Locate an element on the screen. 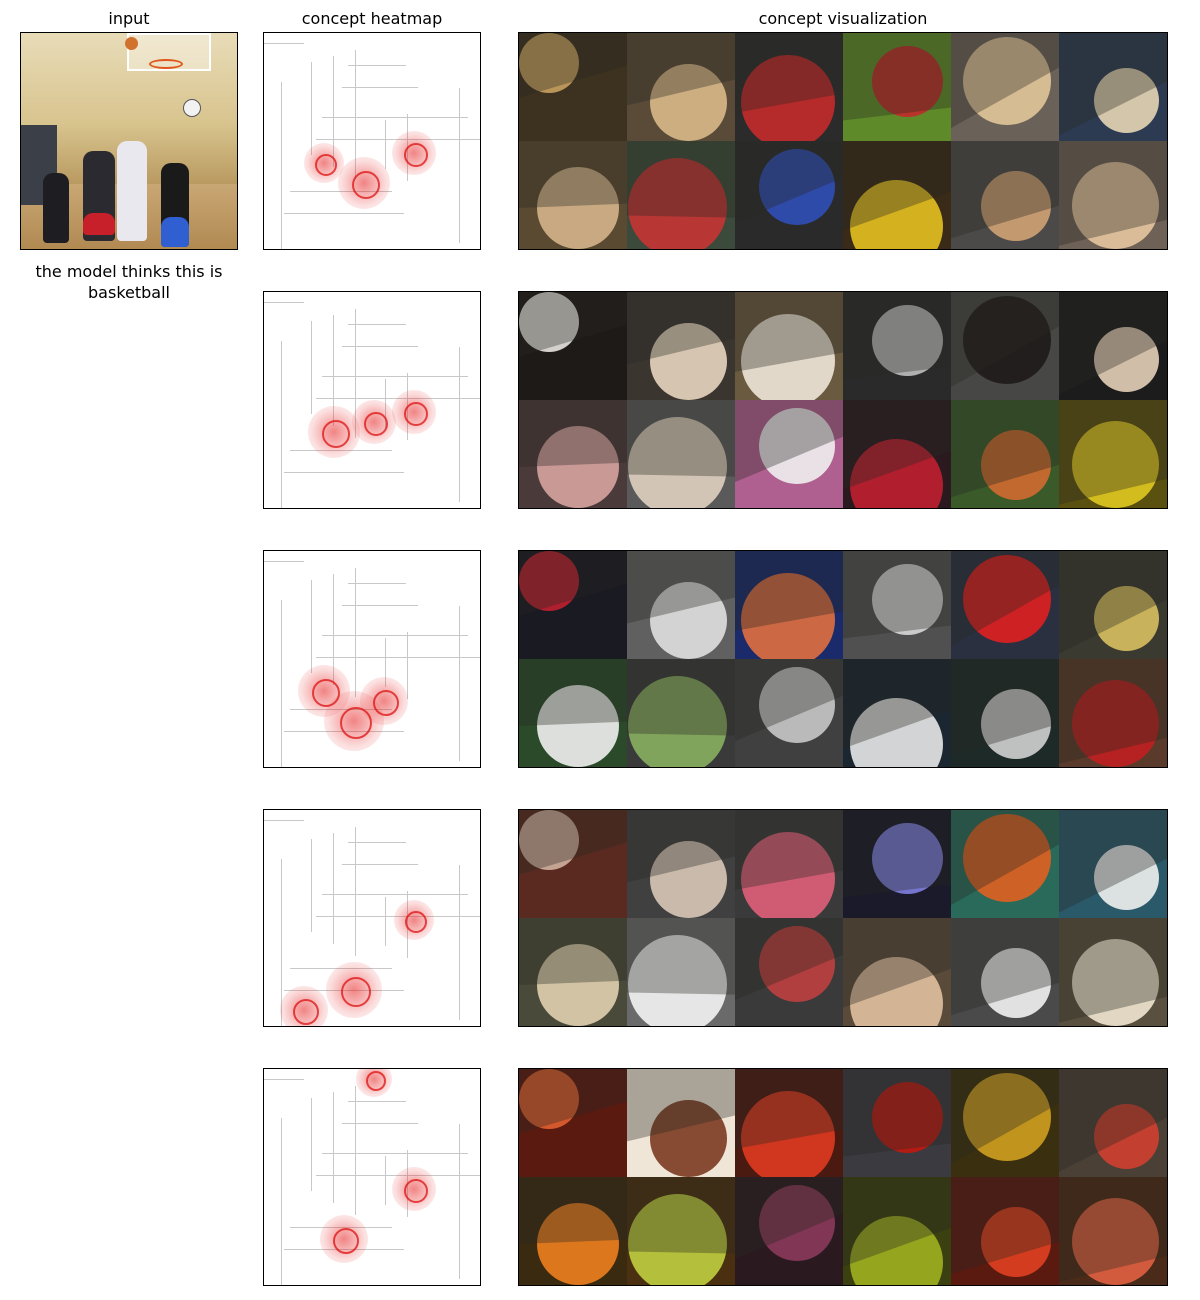 The image size is (1200, 1300). prediction-caption: the model thinks this is basketball is located at coordinates (129, 282).